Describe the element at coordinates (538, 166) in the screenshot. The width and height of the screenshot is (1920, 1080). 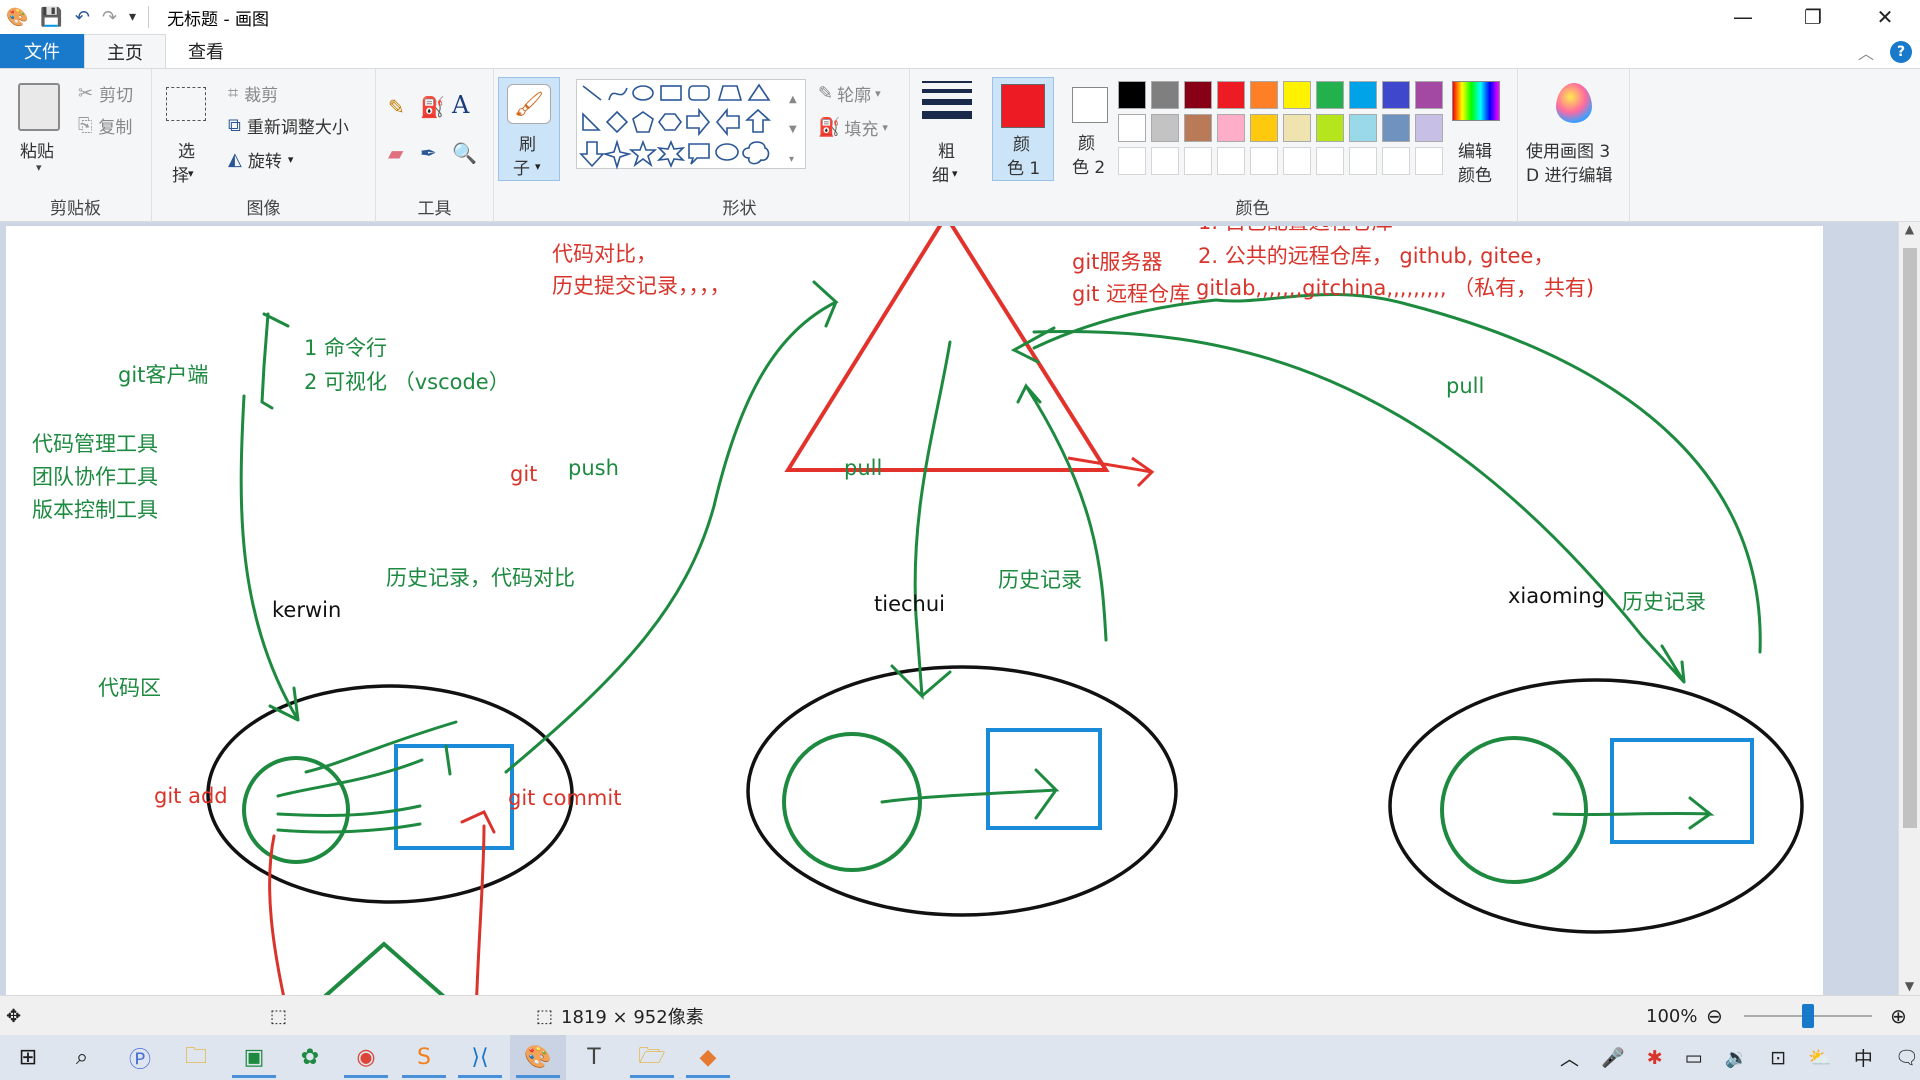
I see `brush-dropdown: ▾` at that location.